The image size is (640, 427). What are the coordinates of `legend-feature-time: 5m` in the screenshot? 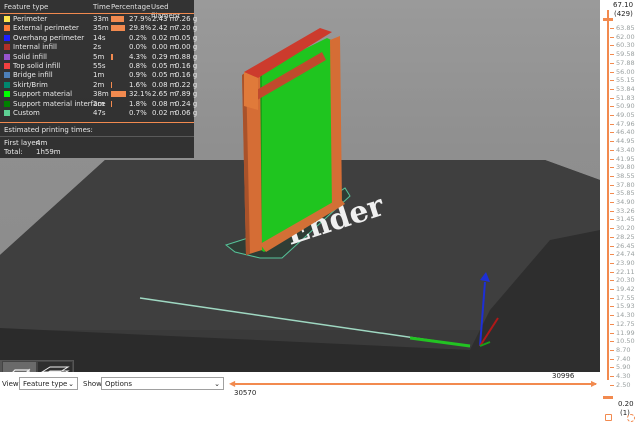 It's located at (99, 56).